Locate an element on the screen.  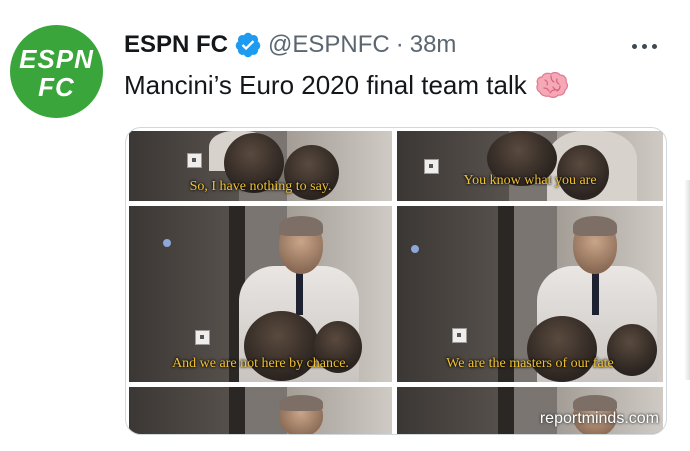
watermark: reportminds.com is located at coordinates (599, 418).